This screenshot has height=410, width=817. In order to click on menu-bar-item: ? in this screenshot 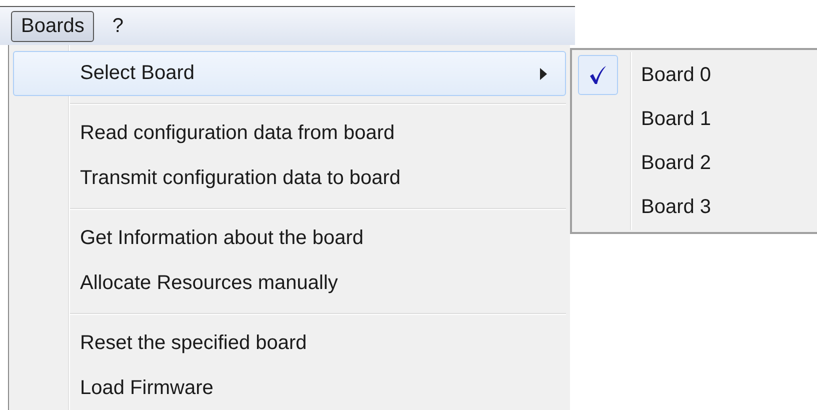, I will do `click(118, 26)`.